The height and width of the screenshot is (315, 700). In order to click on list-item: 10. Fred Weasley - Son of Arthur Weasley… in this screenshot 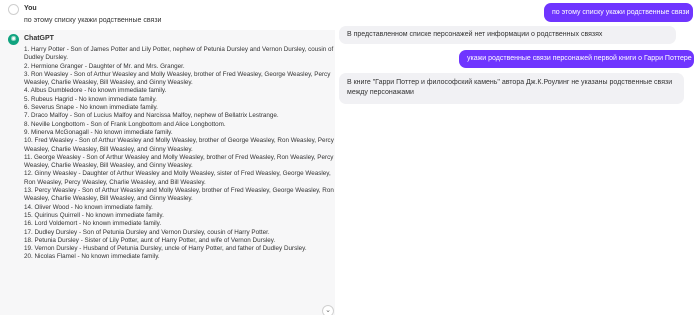, I will do `click(179, 145)`.